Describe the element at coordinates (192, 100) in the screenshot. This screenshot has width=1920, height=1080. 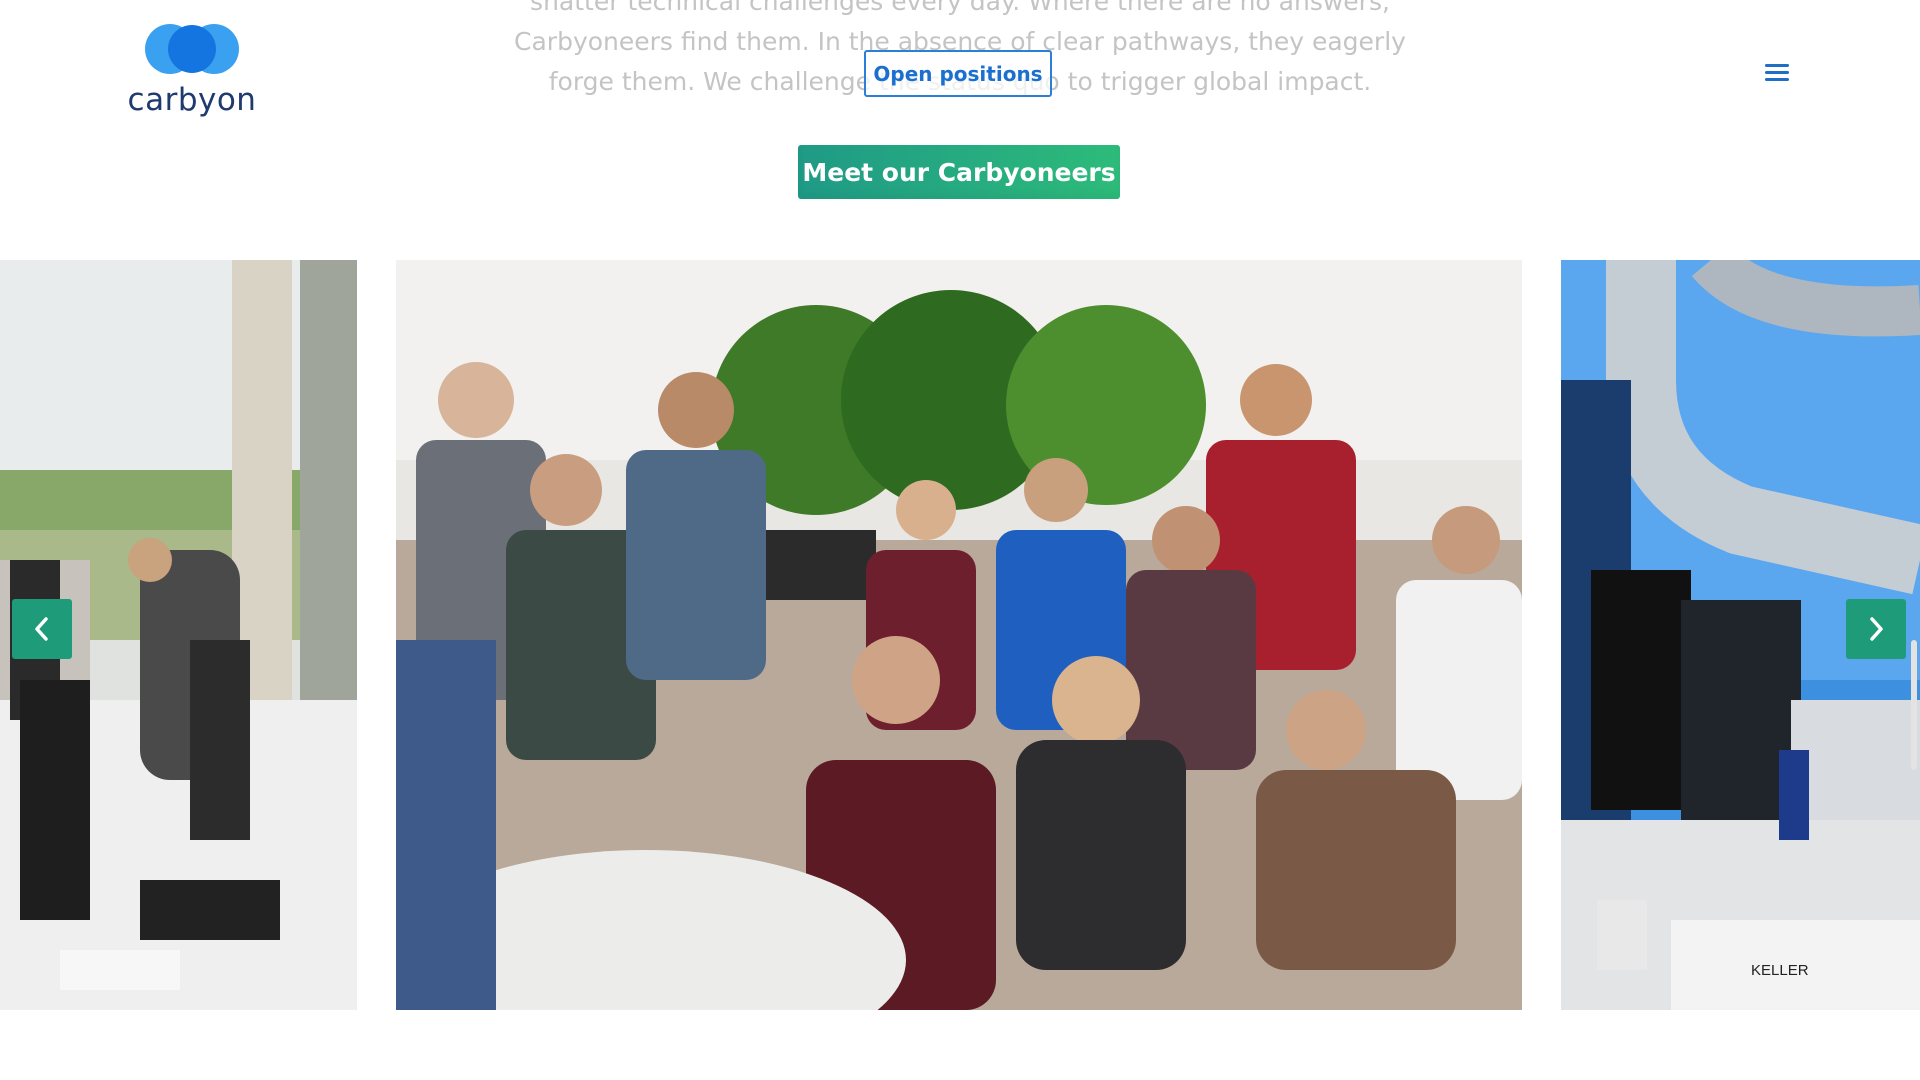
I see `brand-name: carbyon` at that location.